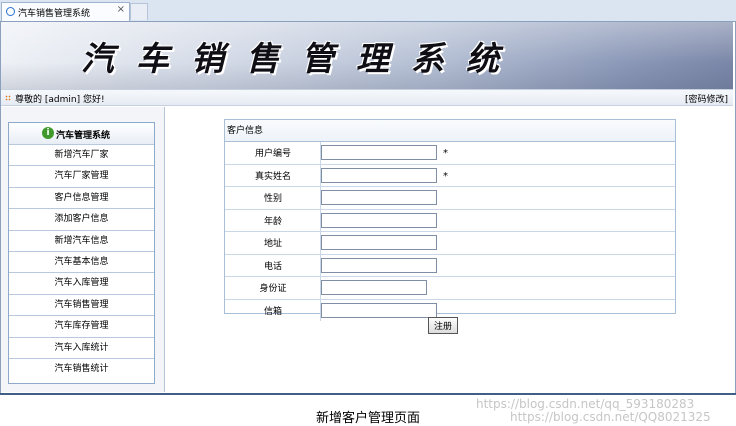  What do you see at coordinates (81, 177) in the screenshot?
I see `sidebar-item-manufacturer-management: 汽车厂家管理` at bounding box center [81, 177].